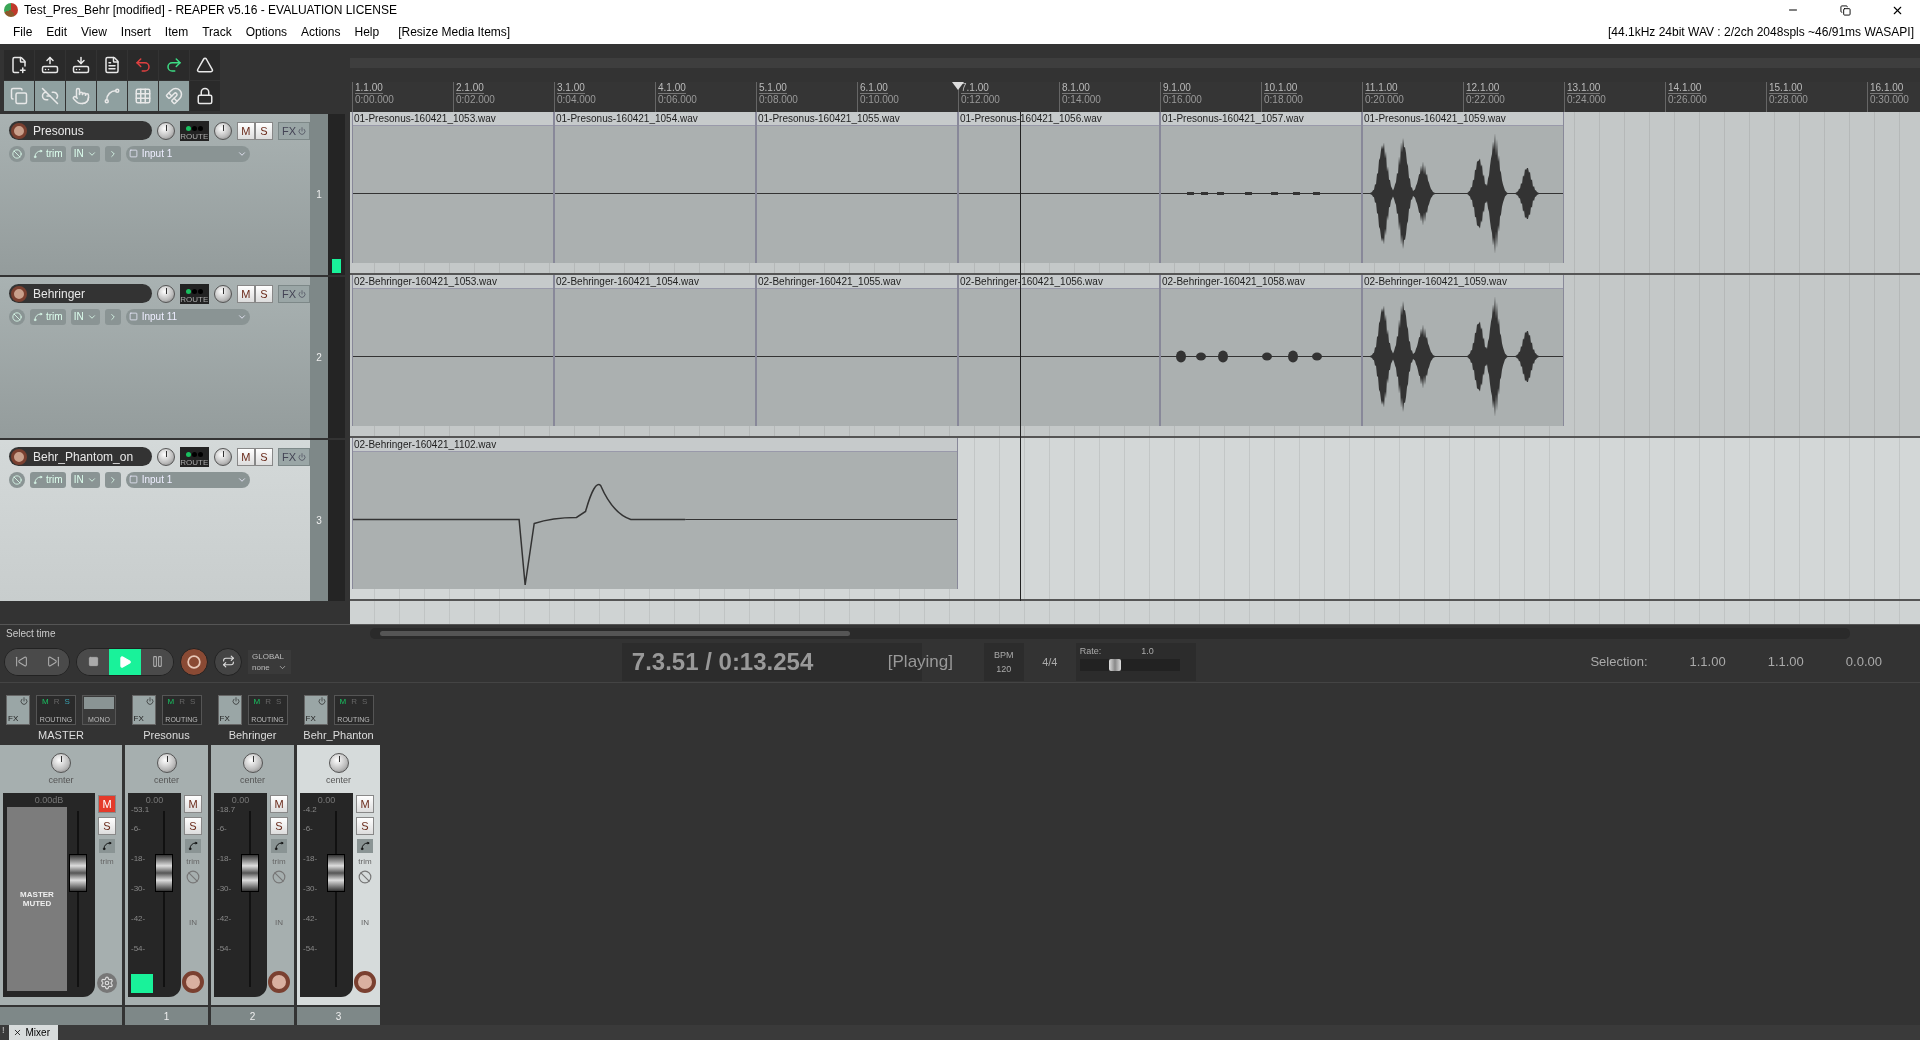  I want to click on automation-mode-select: none, so click(269, 667).